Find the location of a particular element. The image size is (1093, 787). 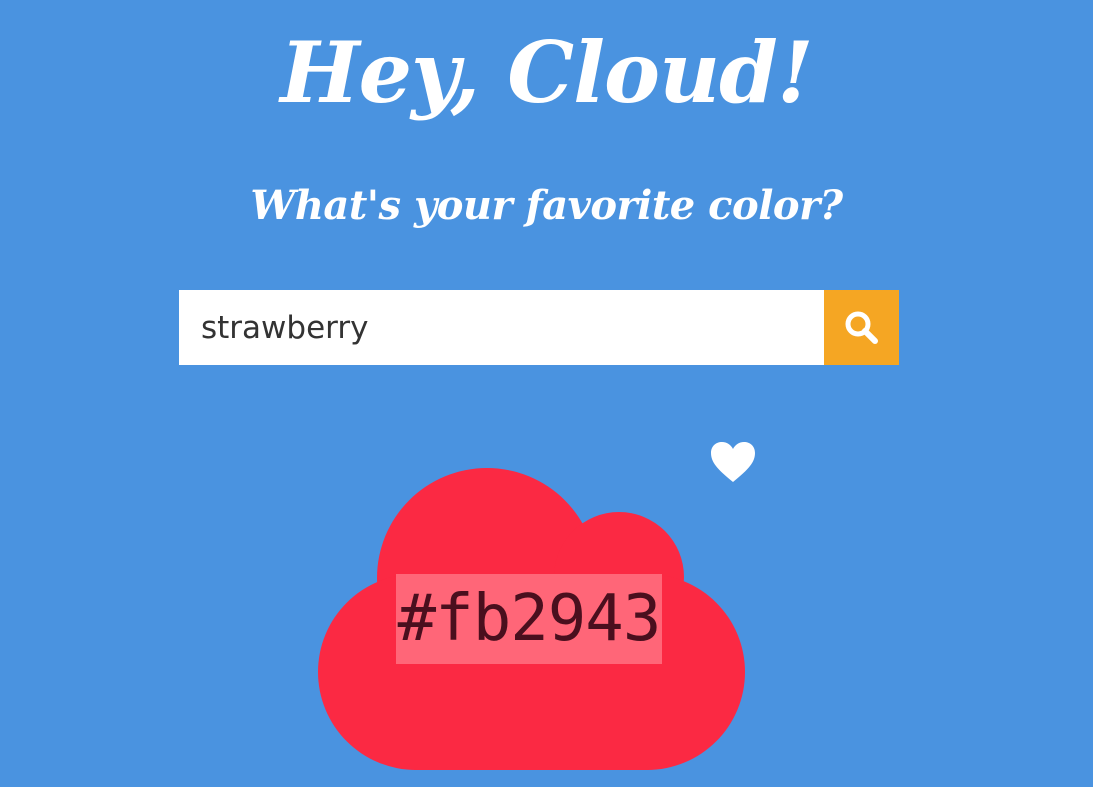

hex-code-label: #fb2943 is located at coordinates (529, 619).